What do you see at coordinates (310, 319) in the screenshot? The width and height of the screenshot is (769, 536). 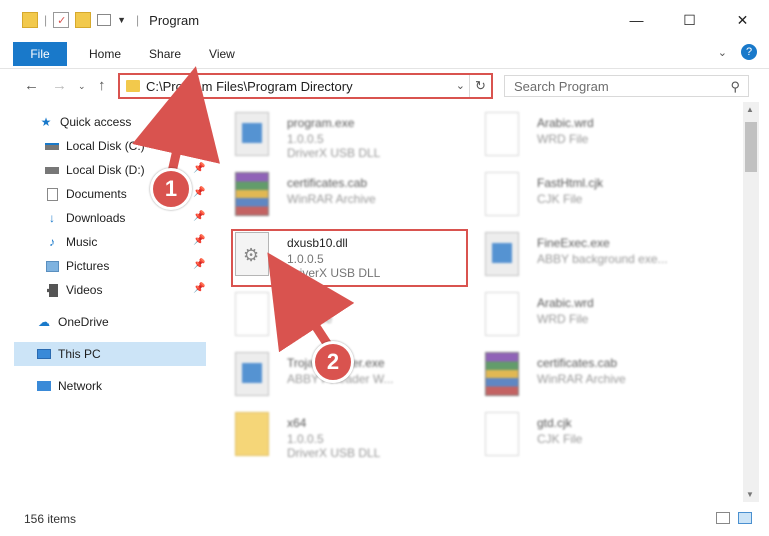 I see `file-type: CJK File` at bounding box center [310, 319].